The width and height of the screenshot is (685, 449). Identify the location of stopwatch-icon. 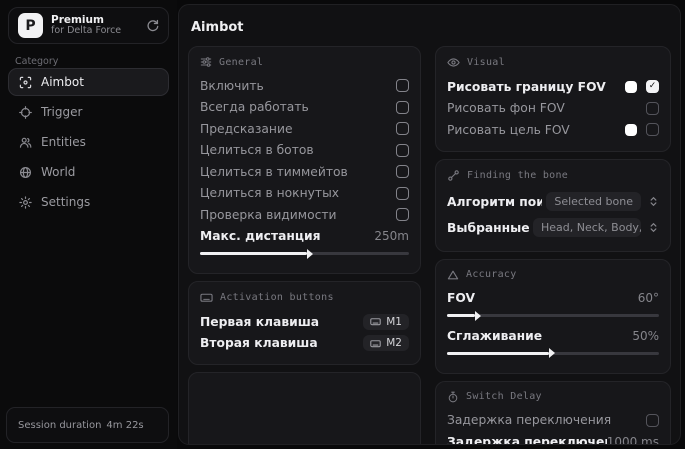
(453, 397).